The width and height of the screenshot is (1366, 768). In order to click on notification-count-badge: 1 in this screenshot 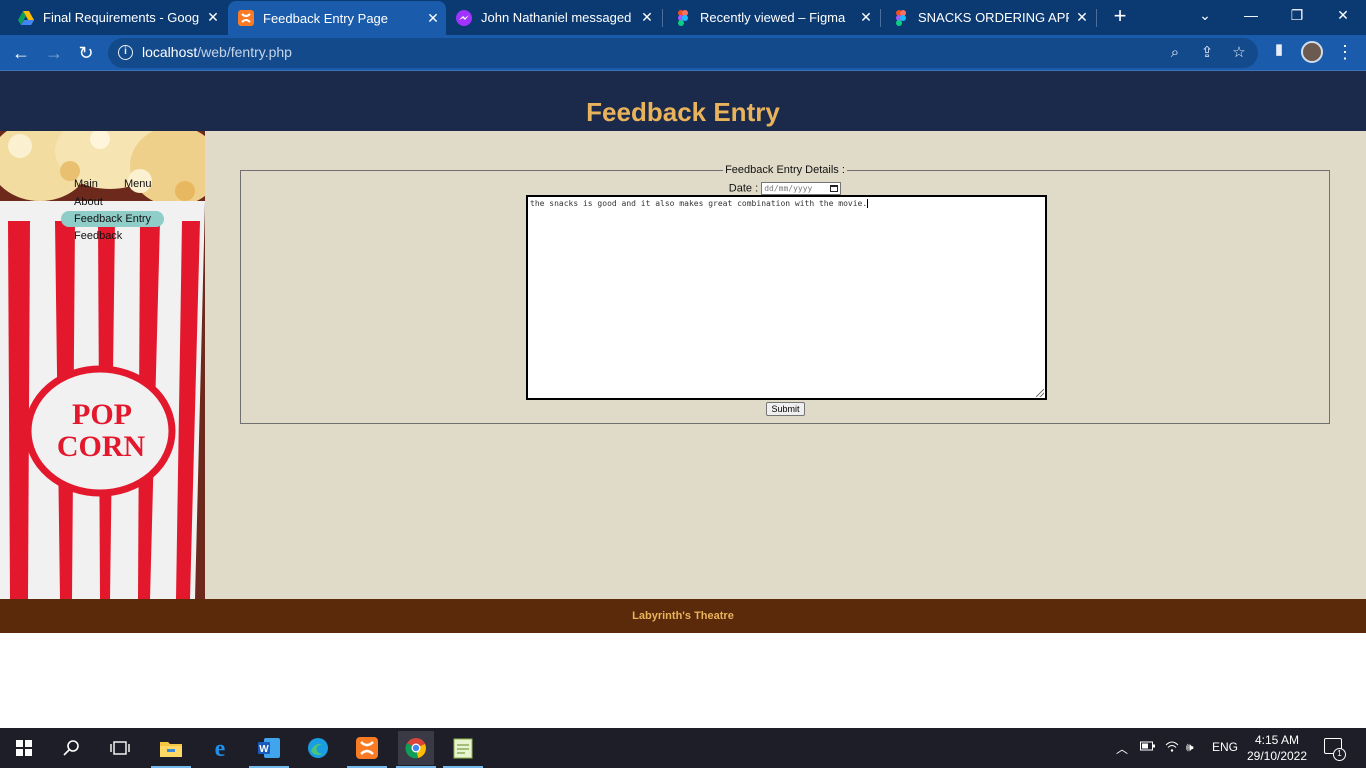, I will do `click(1339, 754)`.